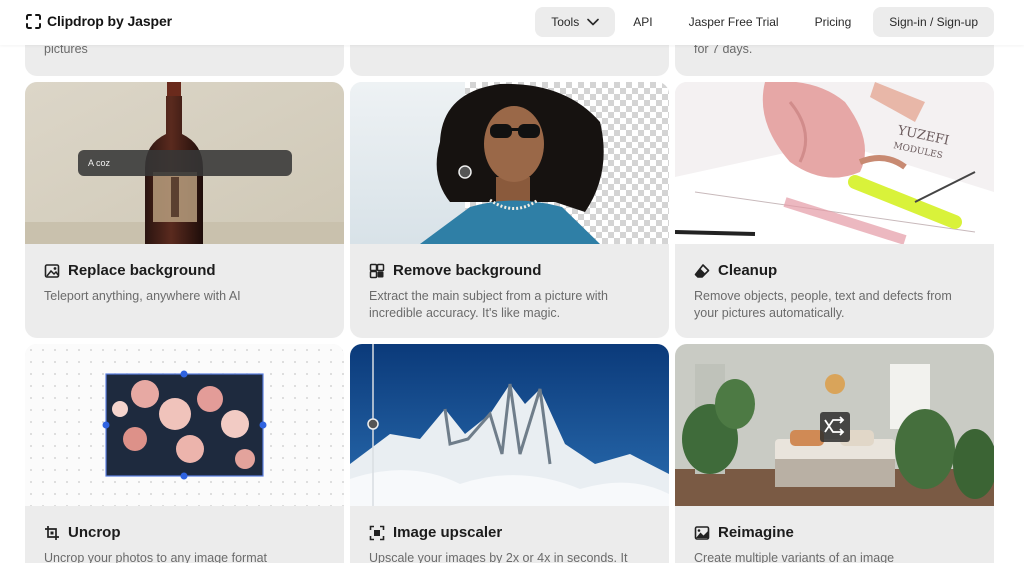 This screenshot has width=1024, height=563. Describe the element at coordinates (110, 21) in the screenshot. I see `brand-name: Clipdrop by Jasper` at that location.